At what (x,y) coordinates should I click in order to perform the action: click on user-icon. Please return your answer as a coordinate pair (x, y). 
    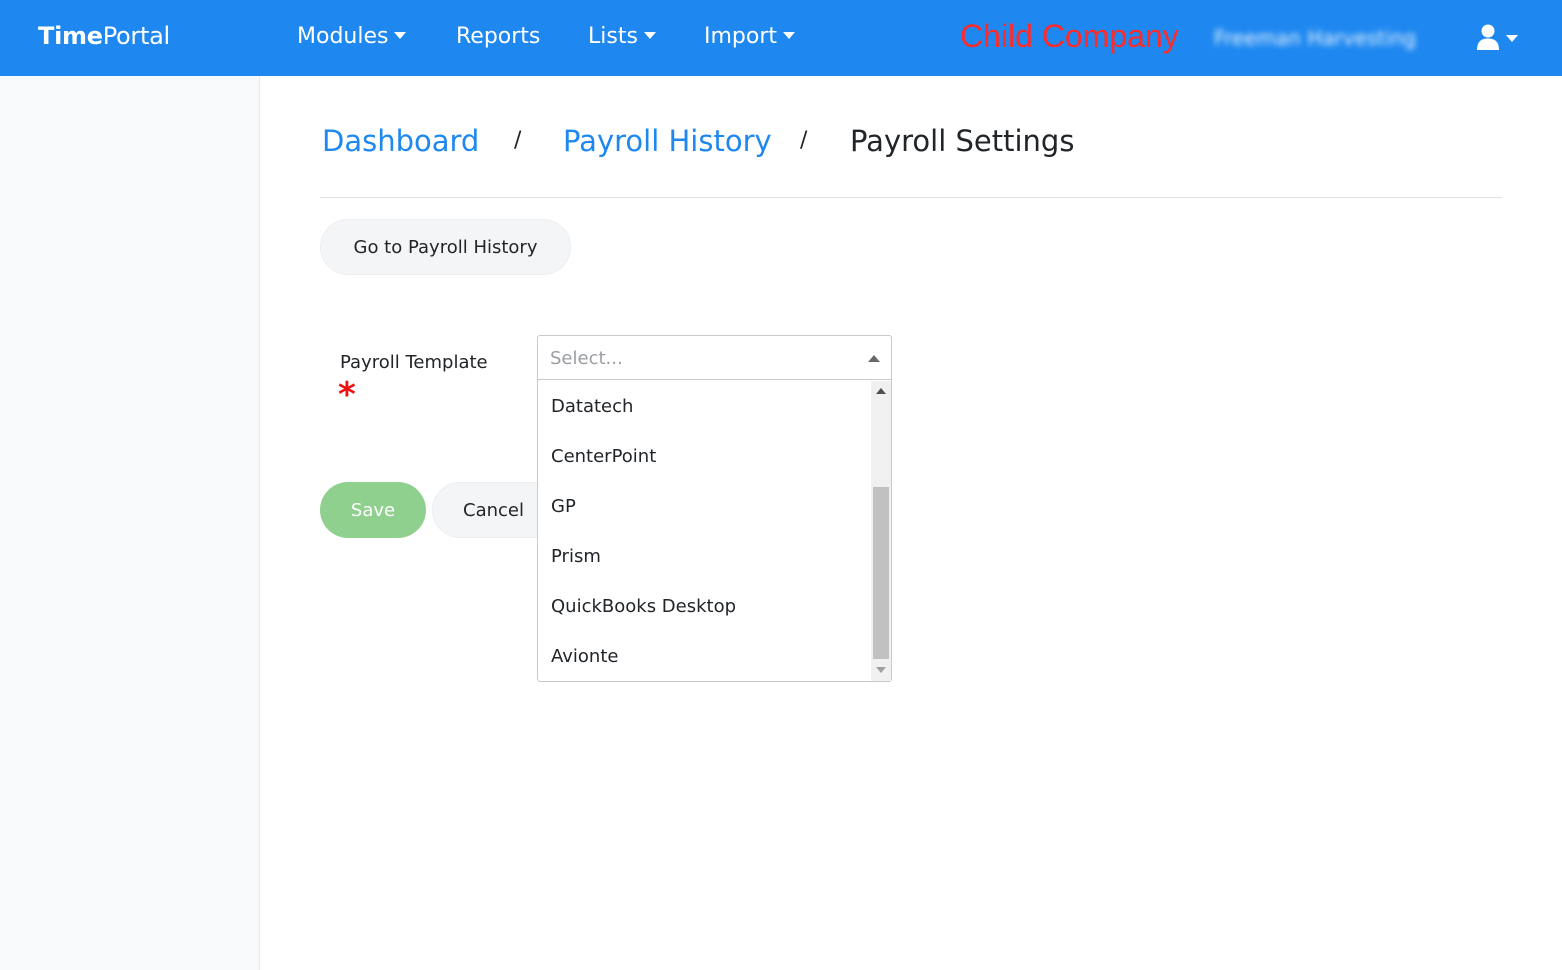
    Looking at the image, I should click on (1488, 37).